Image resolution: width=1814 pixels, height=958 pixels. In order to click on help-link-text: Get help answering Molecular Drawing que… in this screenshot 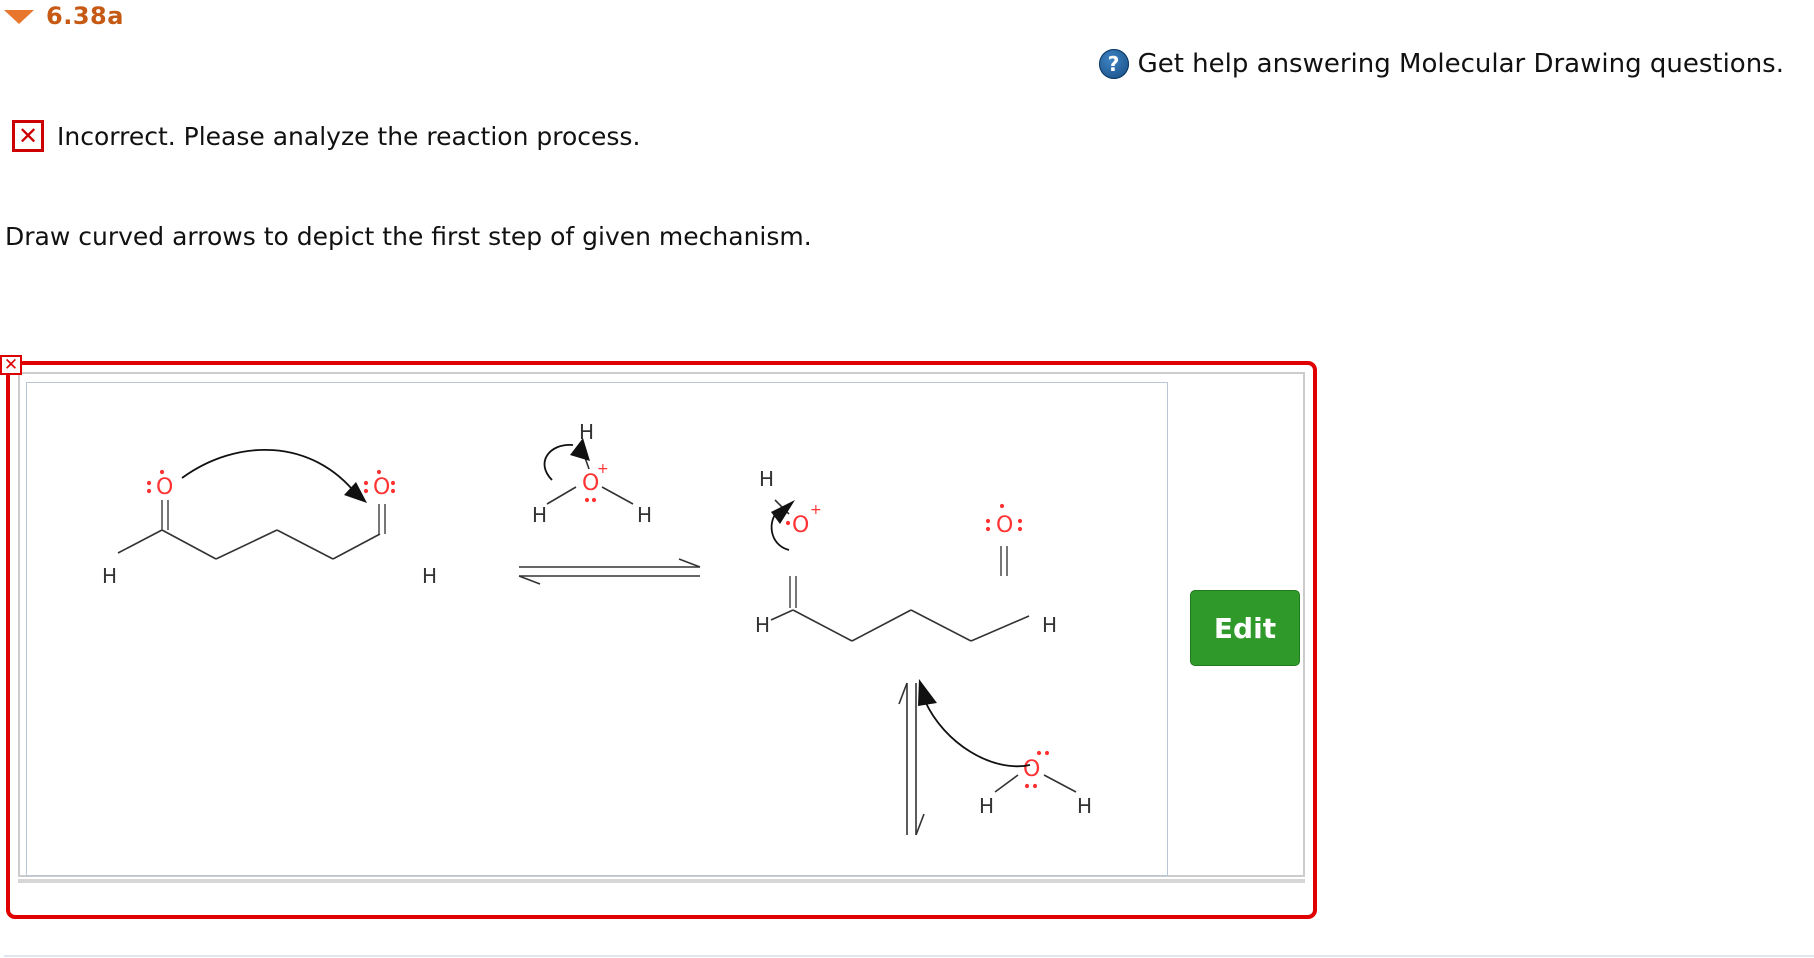, I will do `click(1461, 64)`.